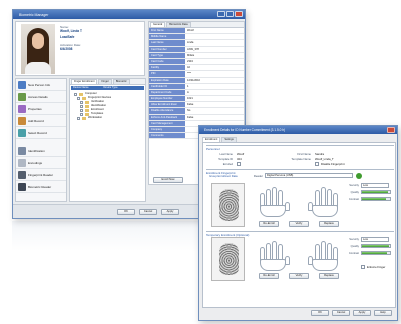 The image size is (401, 324). I want to click on sidebar-item-access: Access Details, so click(41, 97).